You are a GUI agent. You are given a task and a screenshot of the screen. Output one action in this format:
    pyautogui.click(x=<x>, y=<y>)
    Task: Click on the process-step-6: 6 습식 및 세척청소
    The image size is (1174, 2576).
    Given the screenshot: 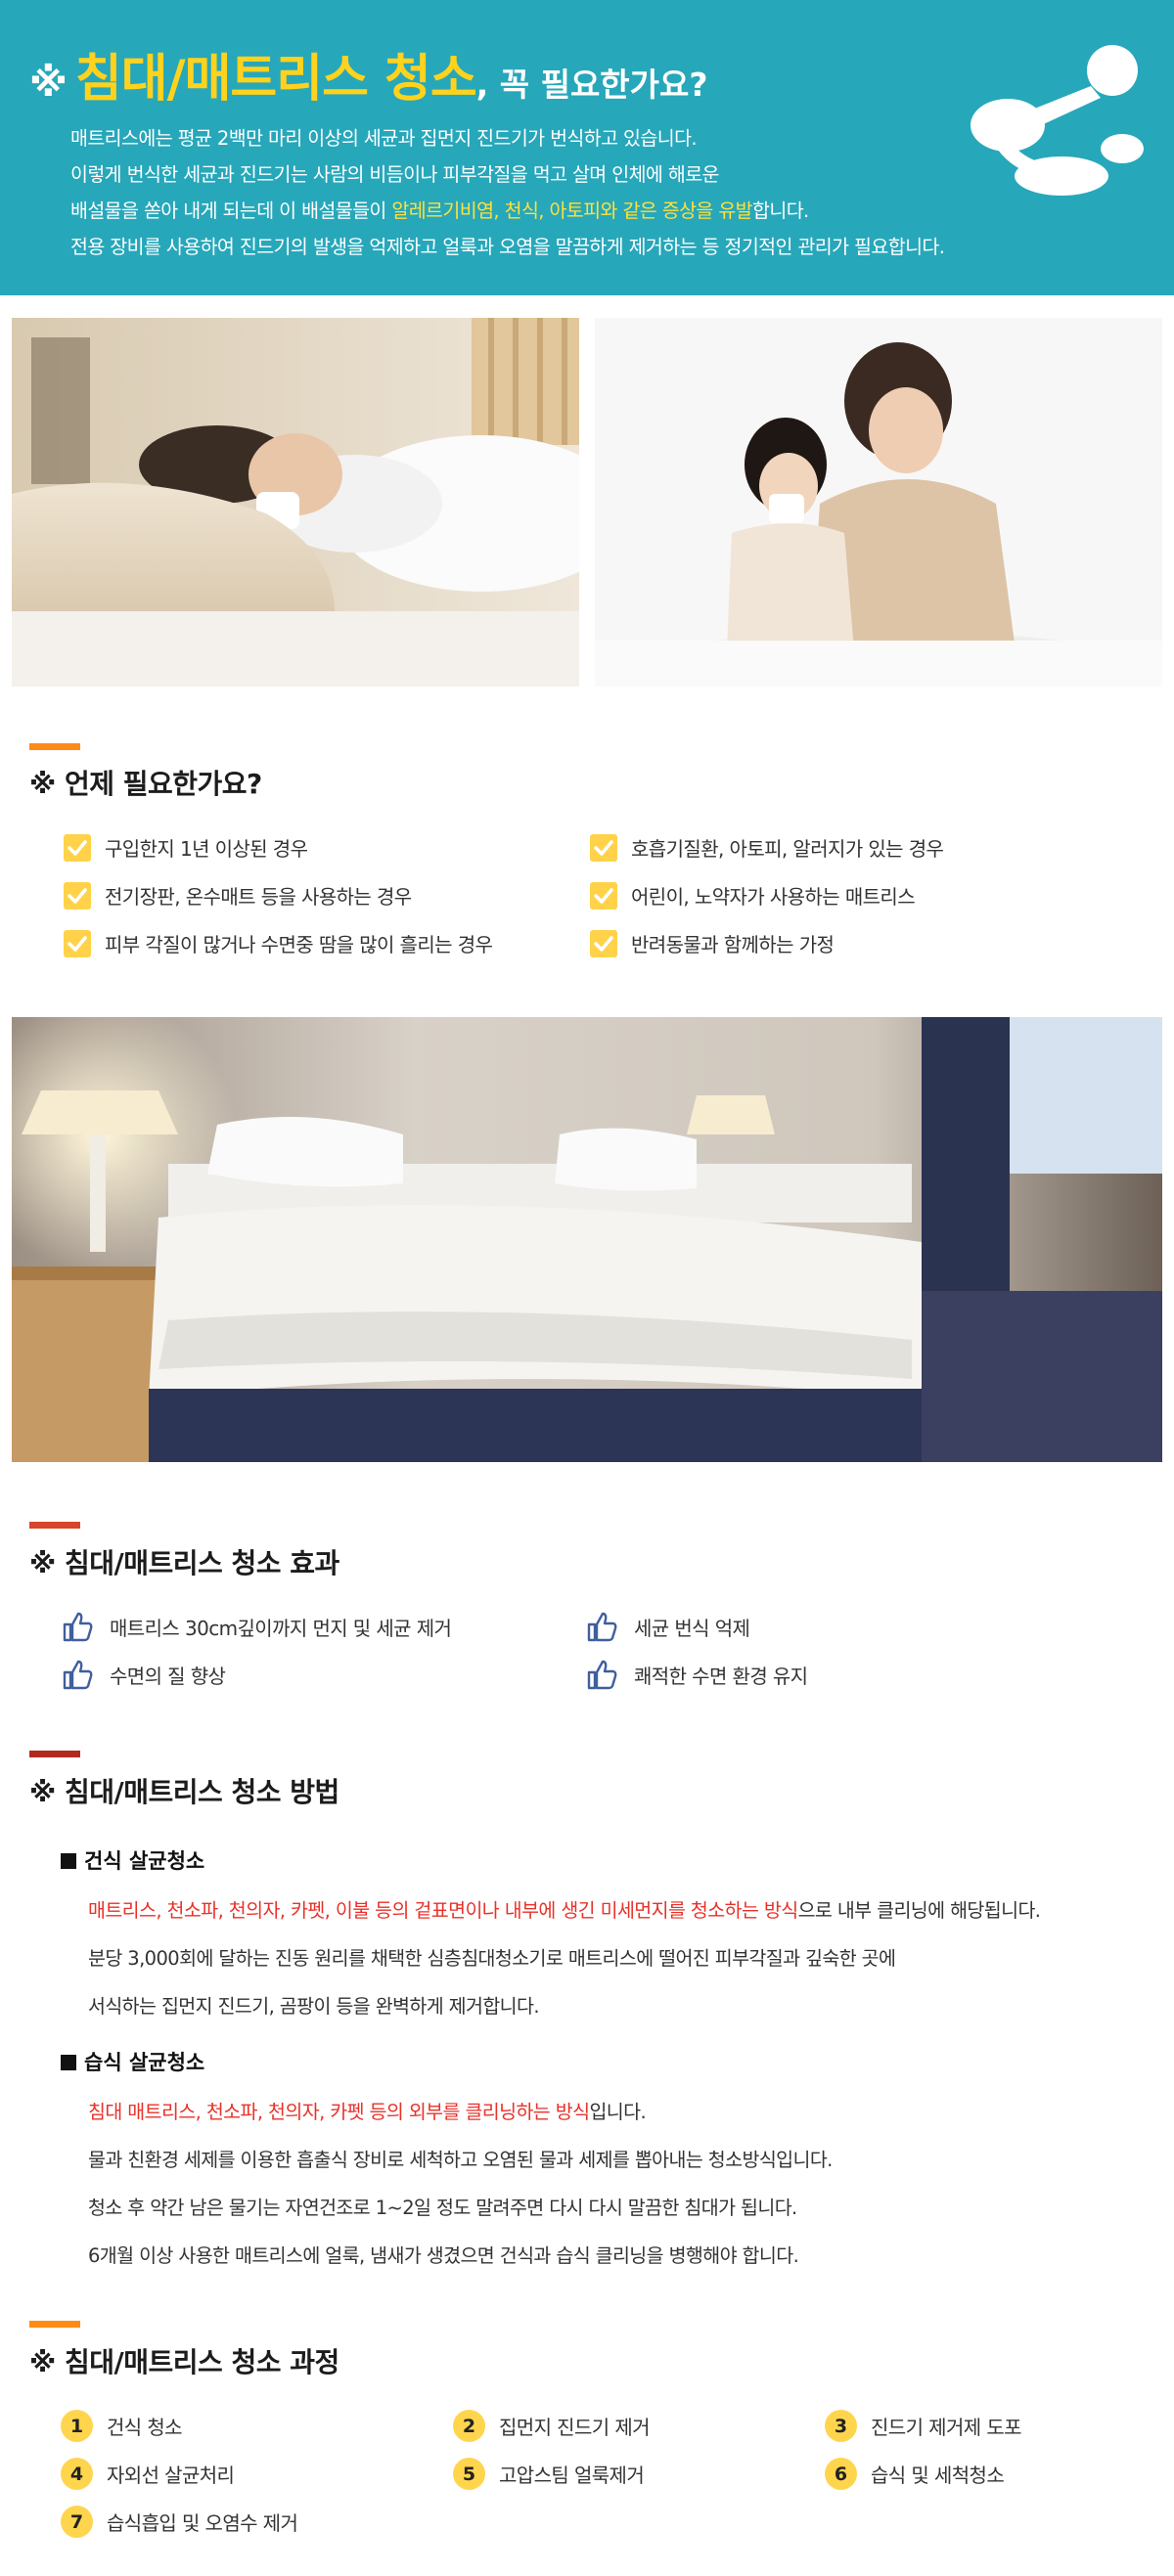 What is the action you would take?
    pyautogui.click(x=915, y=2474)
    